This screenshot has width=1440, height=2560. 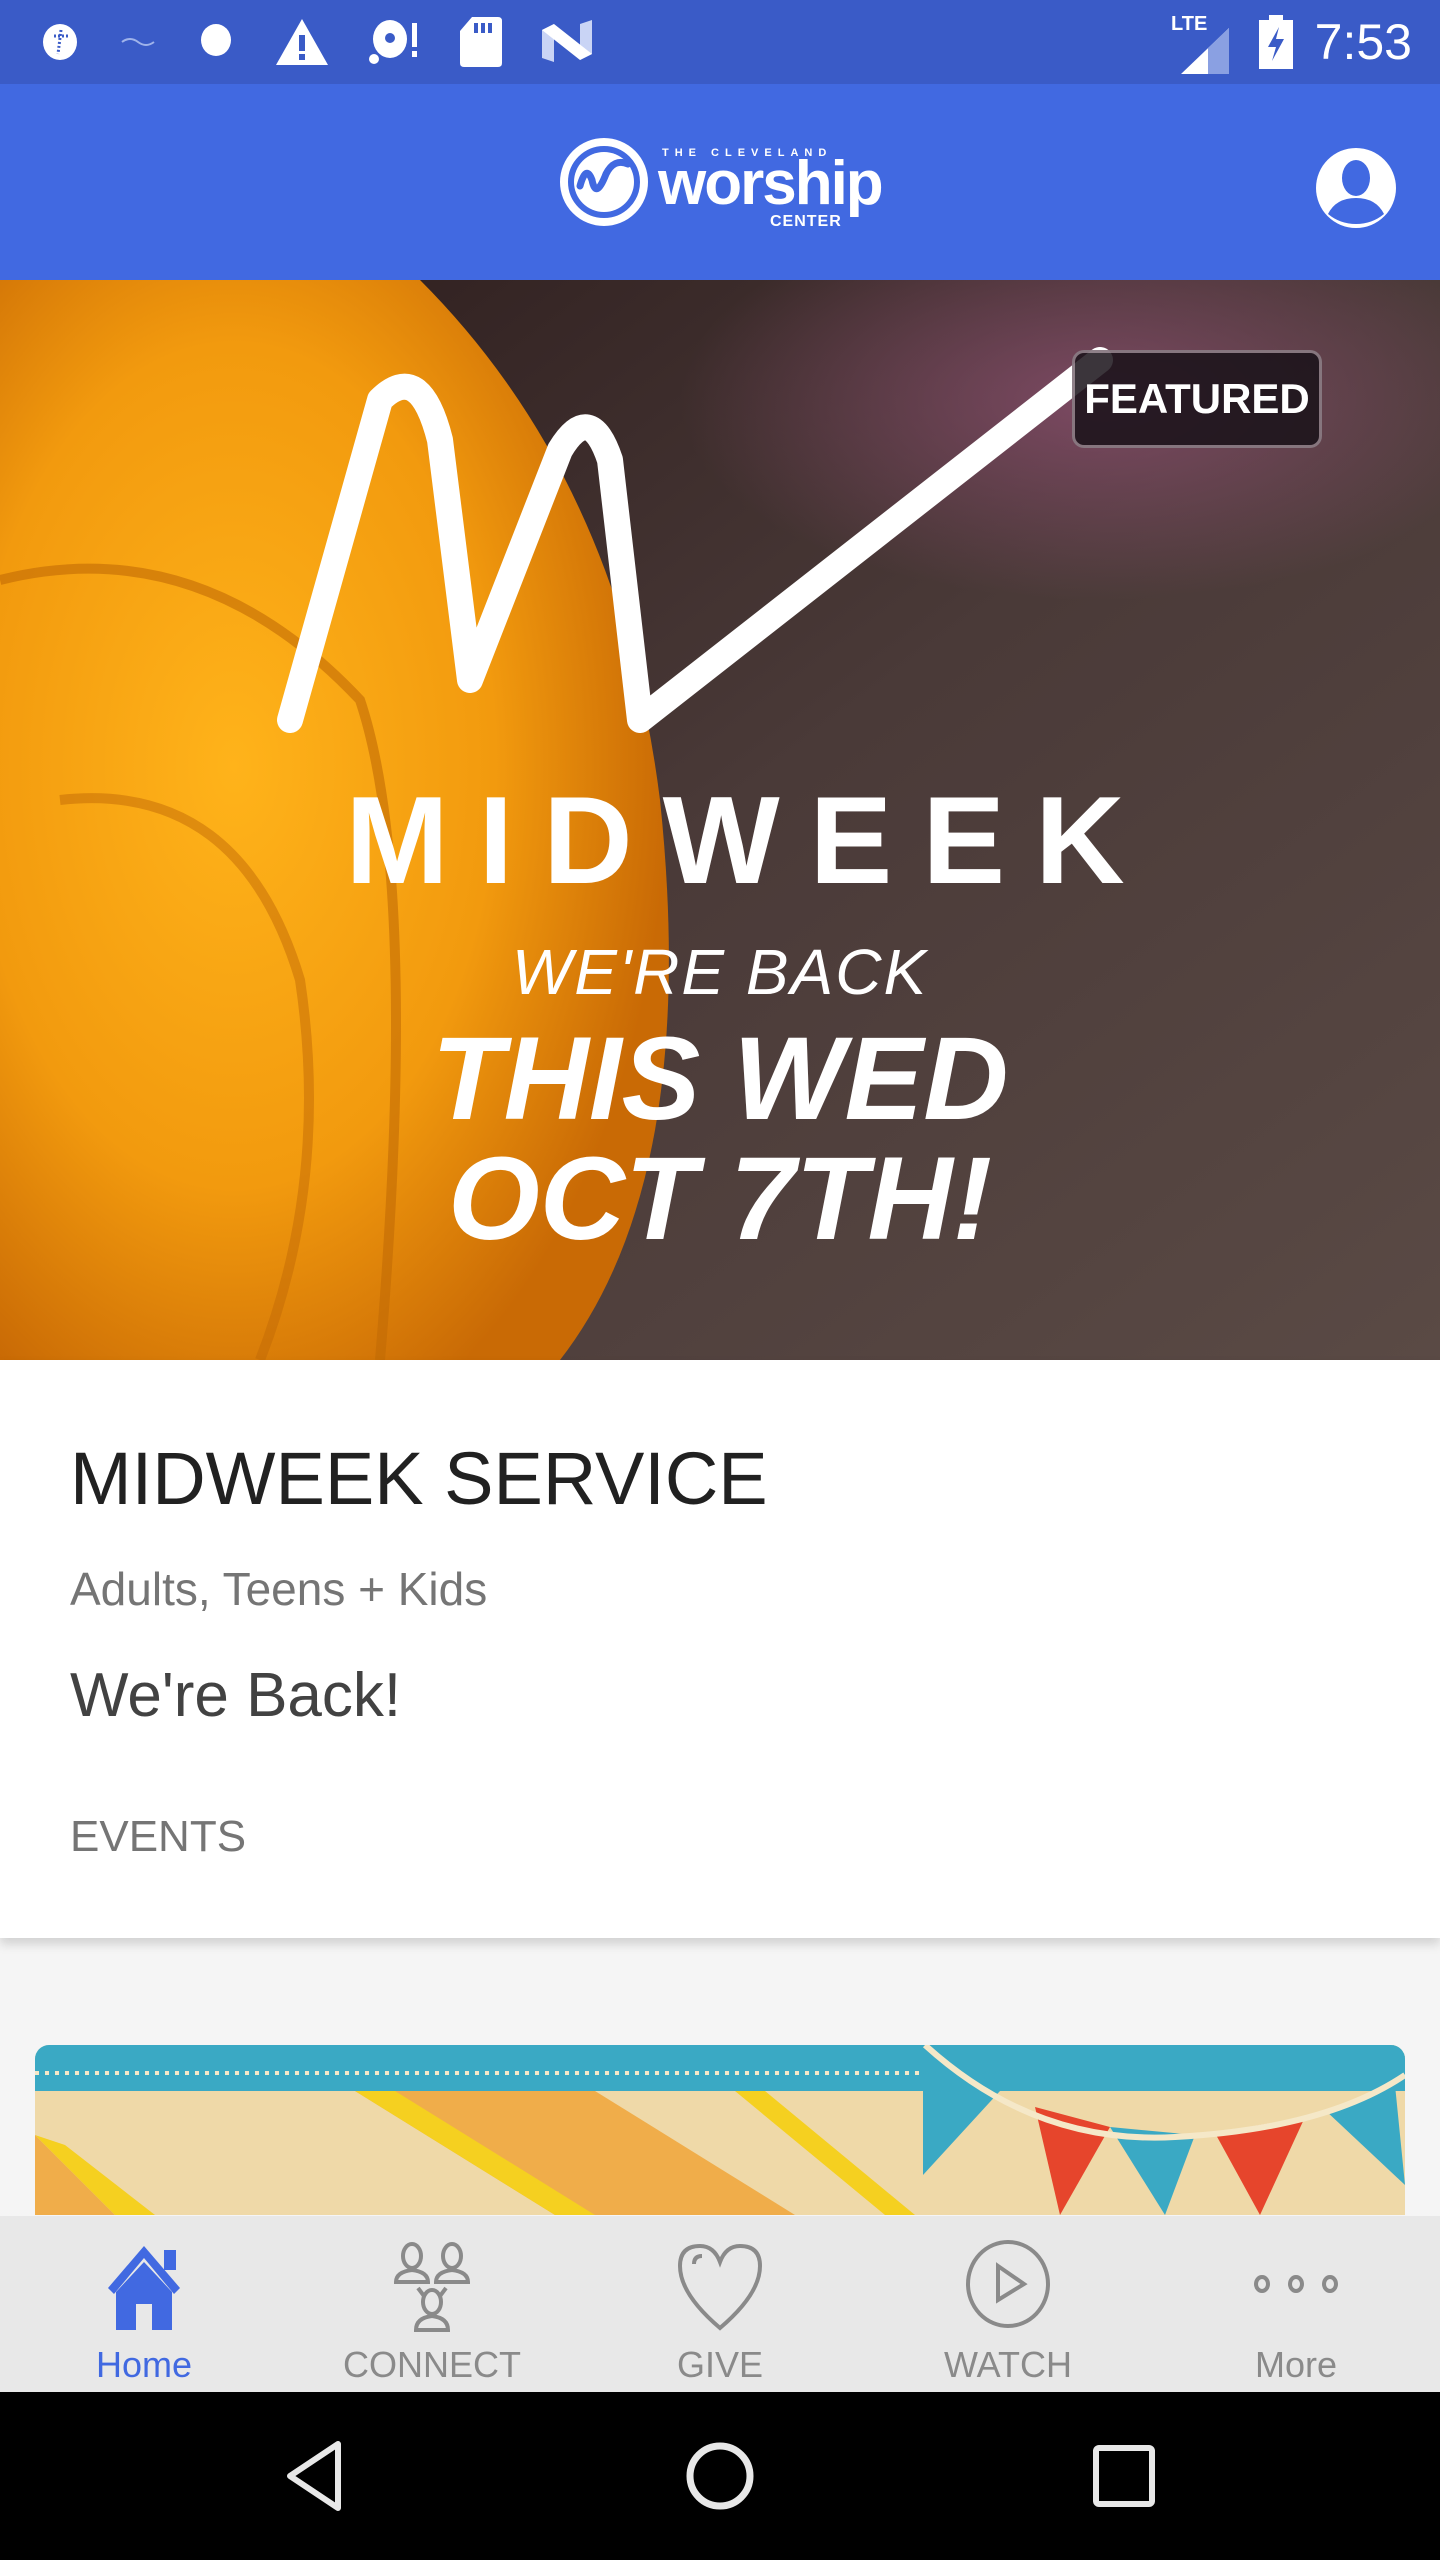 I want to click on nav-item-give: GIVE, so click(x=720, y=2304).